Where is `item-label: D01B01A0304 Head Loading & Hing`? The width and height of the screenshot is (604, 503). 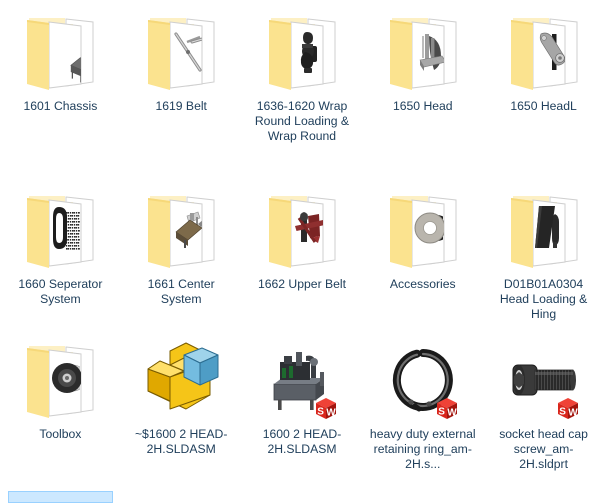
item-label: D01B01A0304 Head Loading & Hing is located at coordinates (543, 299).